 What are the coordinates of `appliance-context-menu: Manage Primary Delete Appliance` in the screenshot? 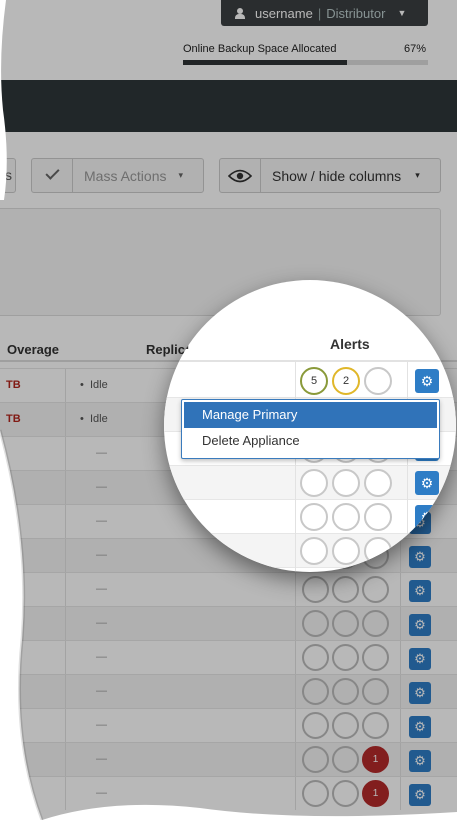 It's located at (310, 429).